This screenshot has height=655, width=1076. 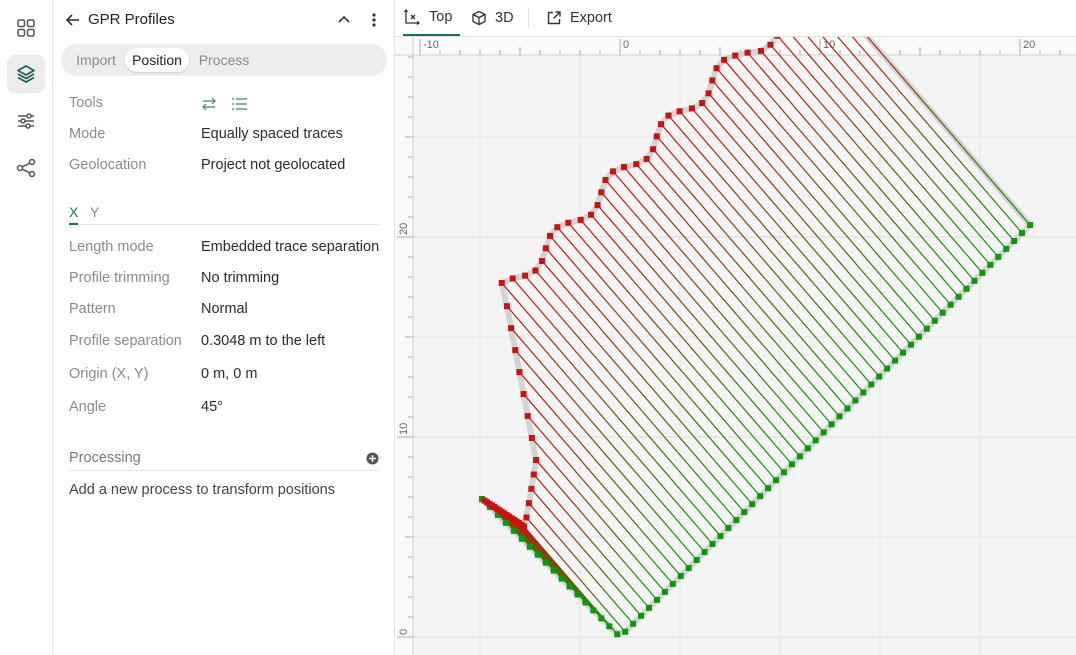 I want to click on top-view-button: Top, so click(x=432, y=18).